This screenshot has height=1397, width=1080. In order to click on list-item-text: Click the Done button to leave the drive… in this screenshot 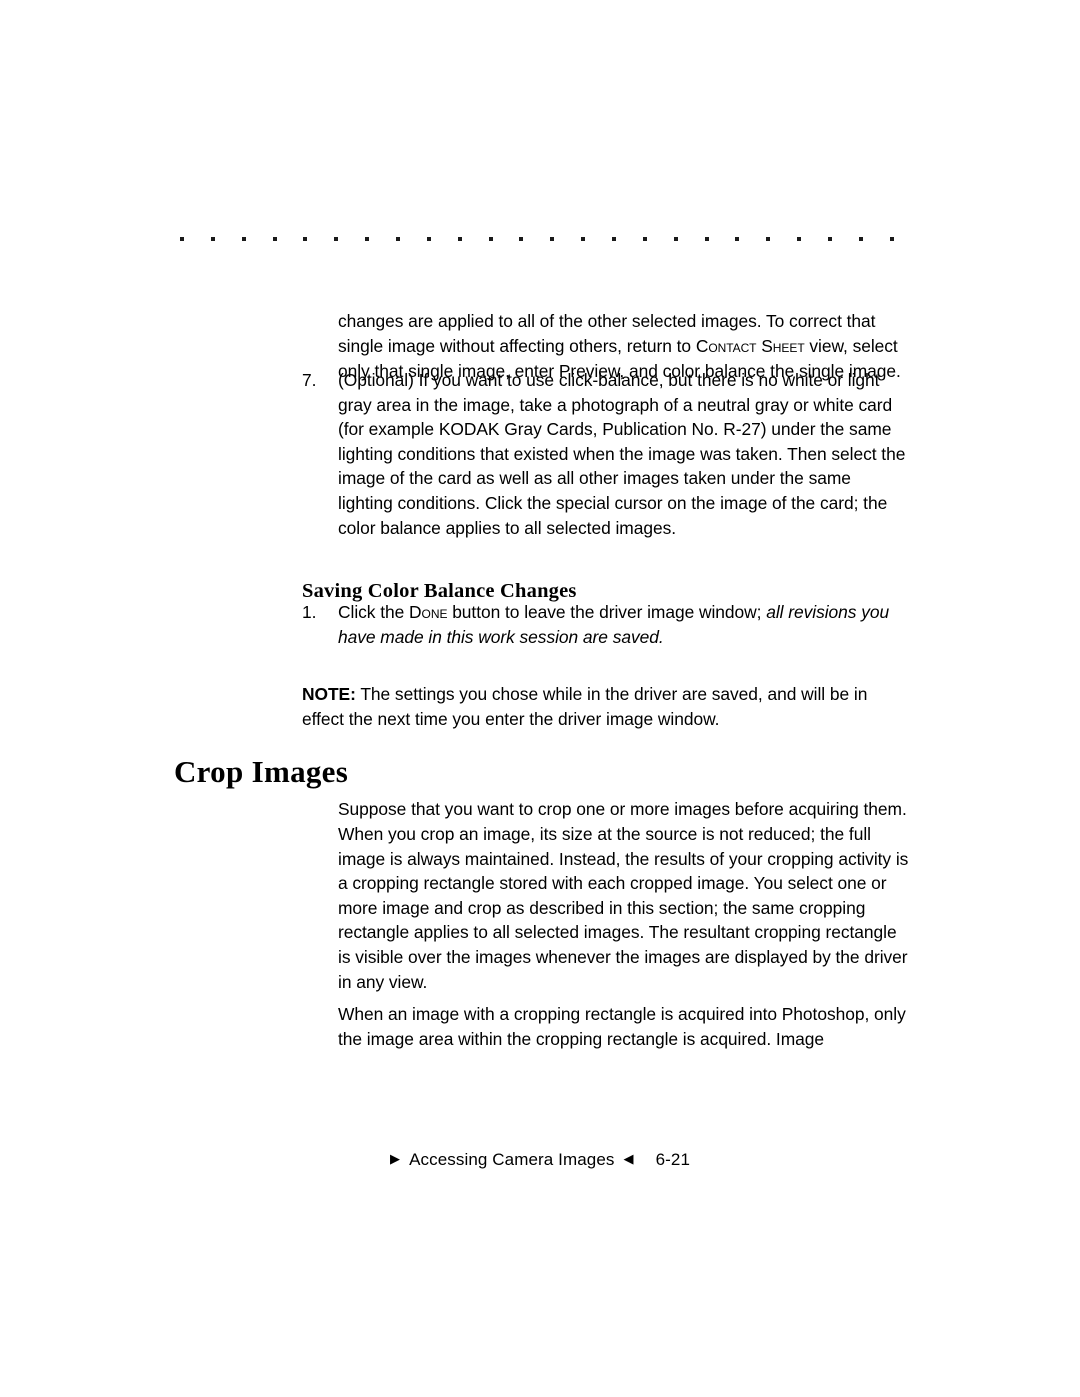, I will do `click(624, 624)`.